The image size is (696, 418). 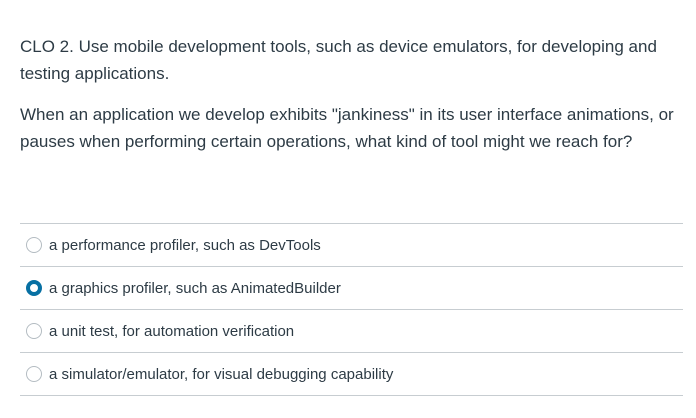 I want to click on answer-label: a unit test, for automation verification, so click(x=172, y=331).